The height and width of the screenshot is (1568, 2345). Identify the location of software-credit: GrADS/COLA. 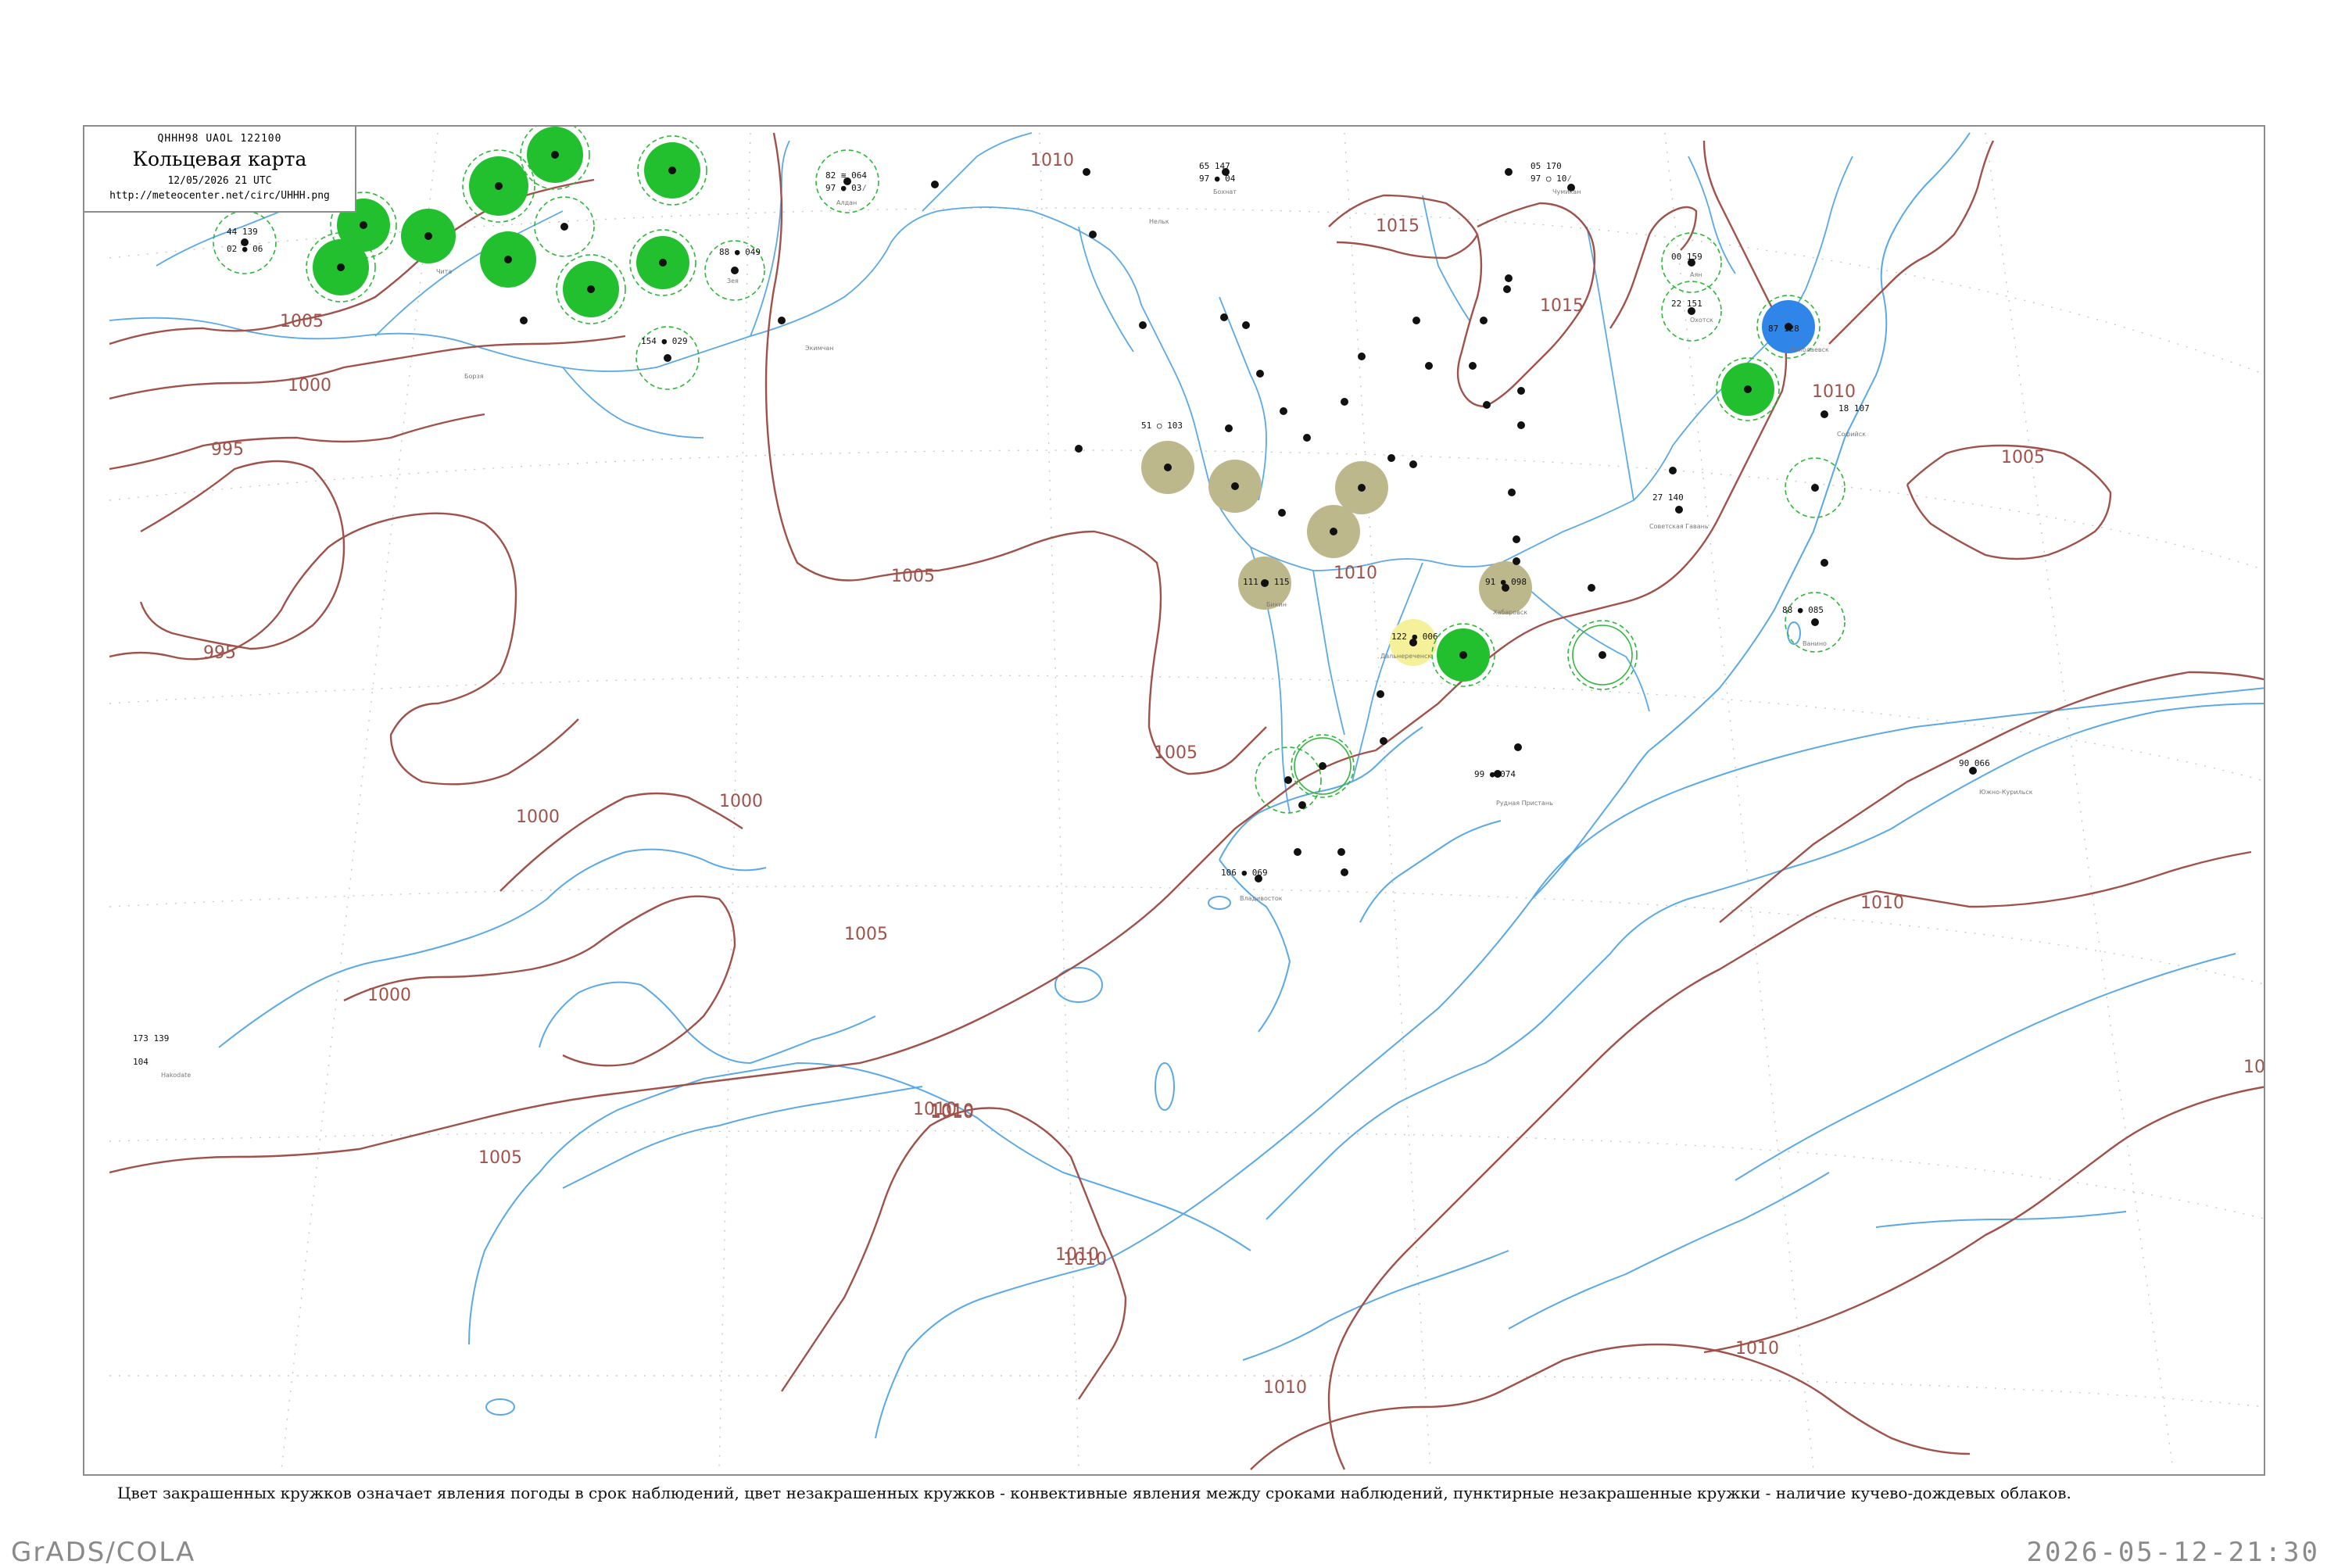
(103, 1552).